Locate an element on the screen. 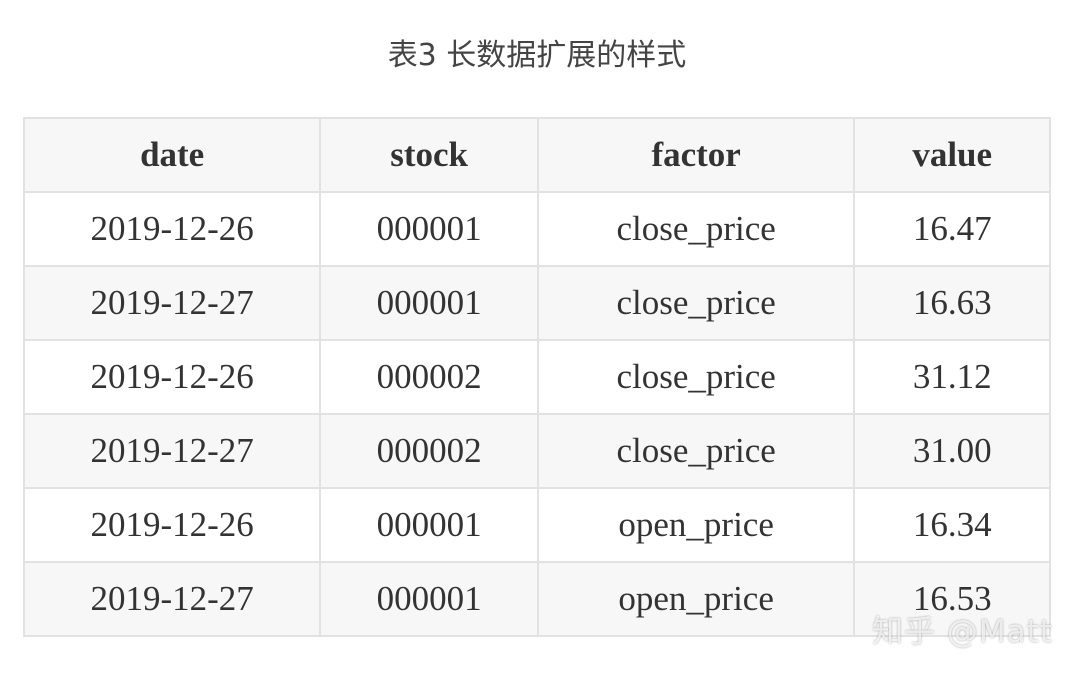 Image resolution: width=1074 pixels, height=674 pixels. column-header-stock: stock is located at coordinates (429, 155).